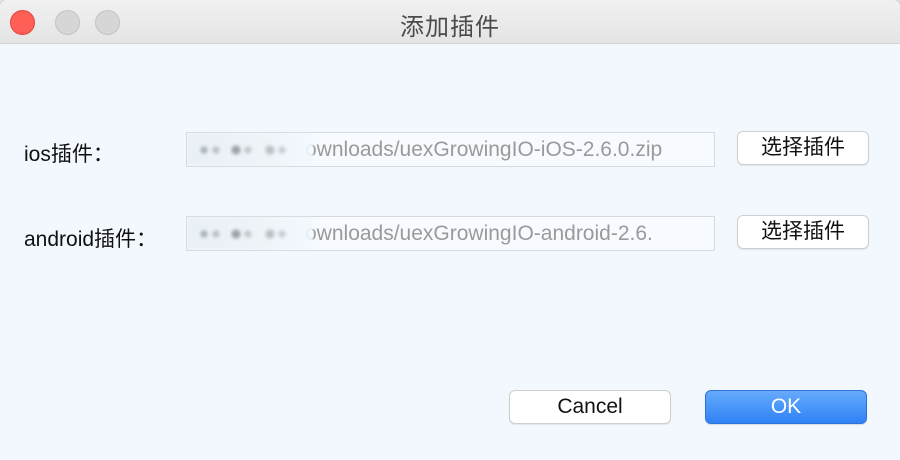 Image resolution: width=900 pixels, height=460 pixels. What do you see at coordinates (590, 407) in the screenshot?
I see `cancel-button: Cancel` at bounding box center [590, 407].